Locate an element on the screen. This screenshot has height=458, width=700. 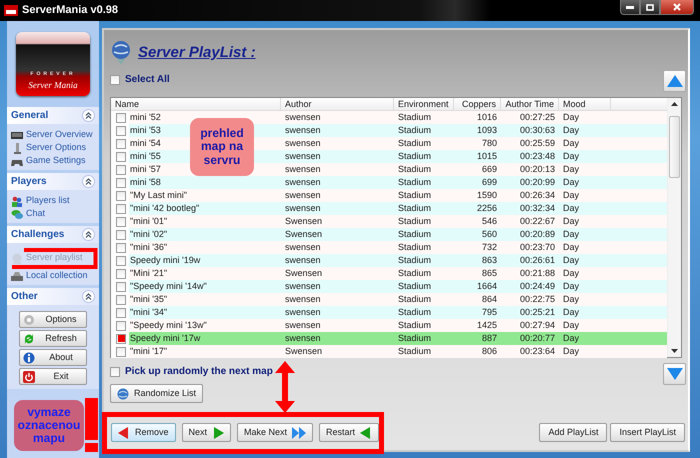
section-header: Players is located at coordinates (53, 181).